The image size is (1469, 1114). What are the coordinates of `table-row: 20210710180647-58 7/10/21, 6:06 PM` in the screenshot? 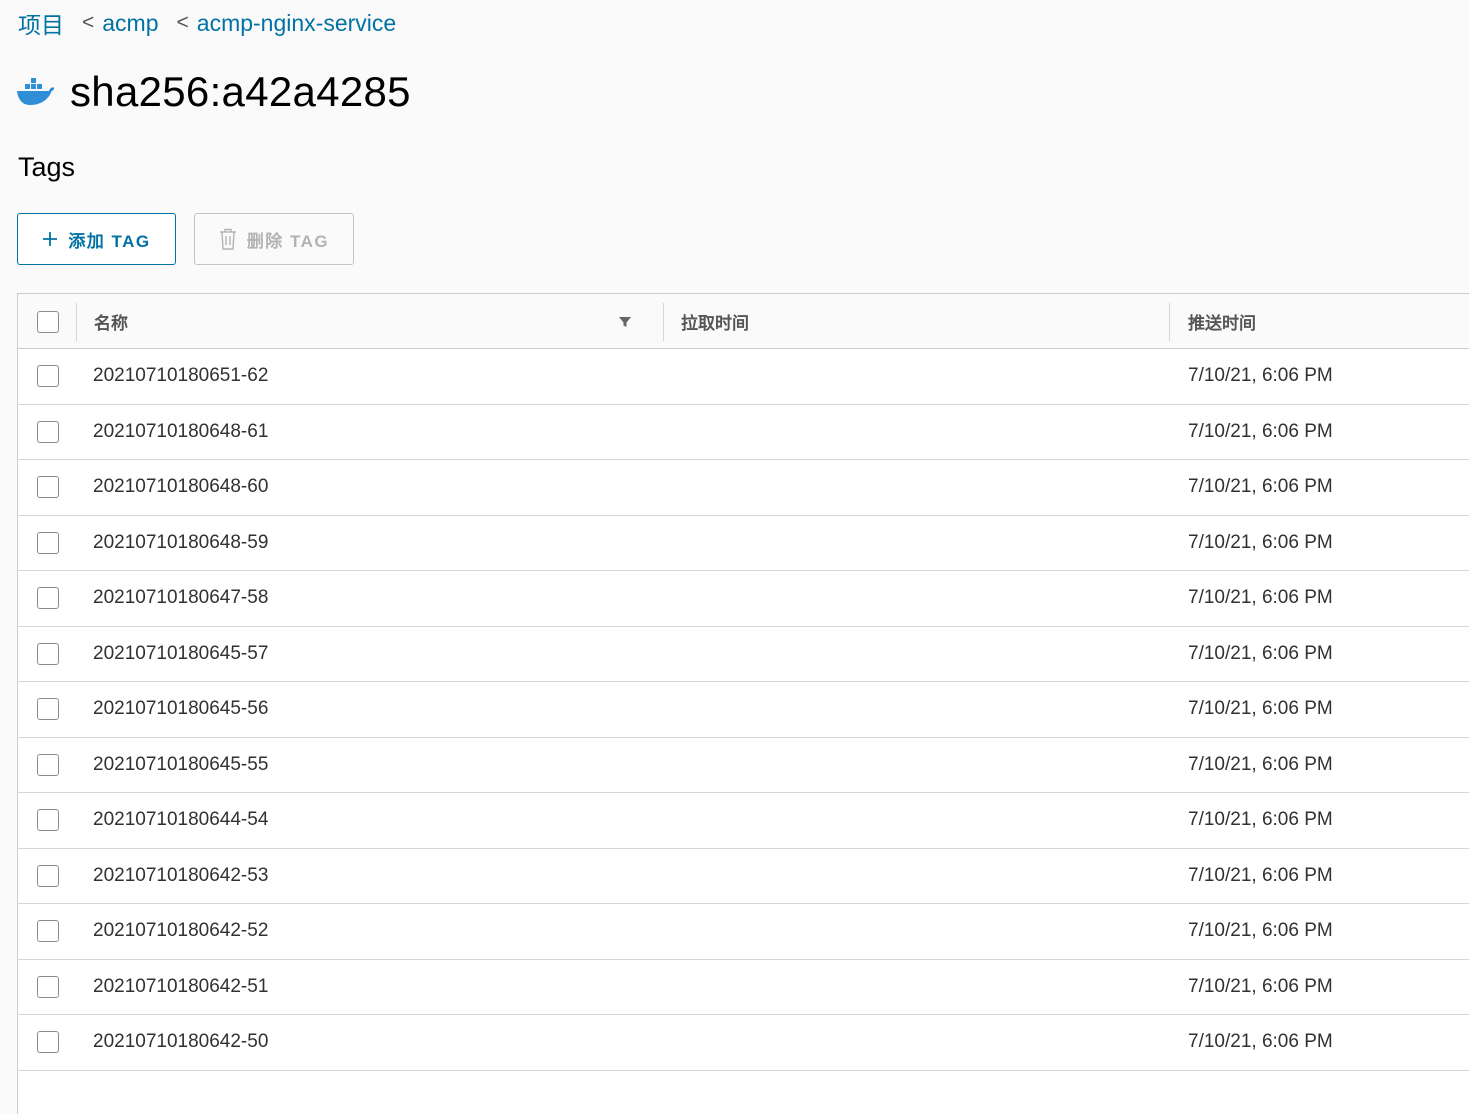 It's located at (743, 599).